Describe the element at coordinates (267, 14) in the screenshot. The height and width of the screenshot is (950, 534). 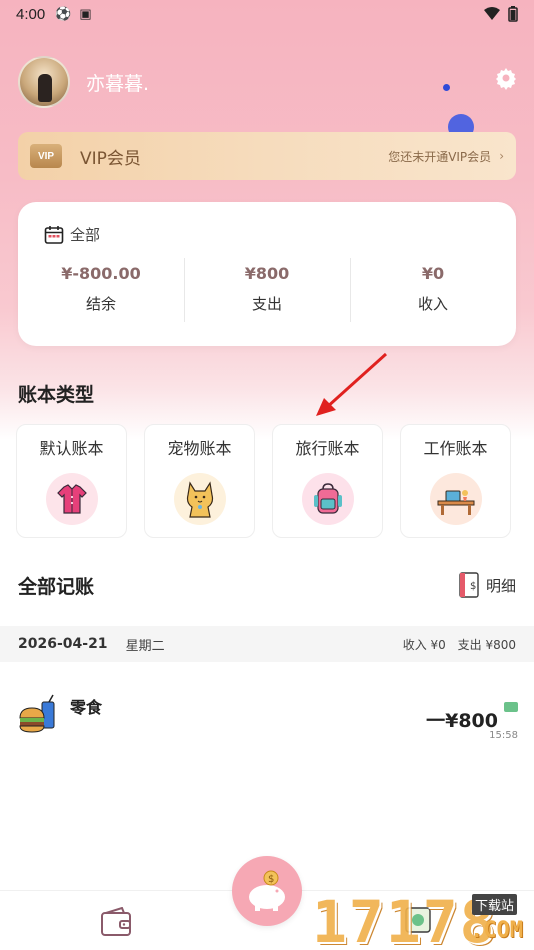
I see `status-bar: 4:00 ⚽ ▣` at that location.